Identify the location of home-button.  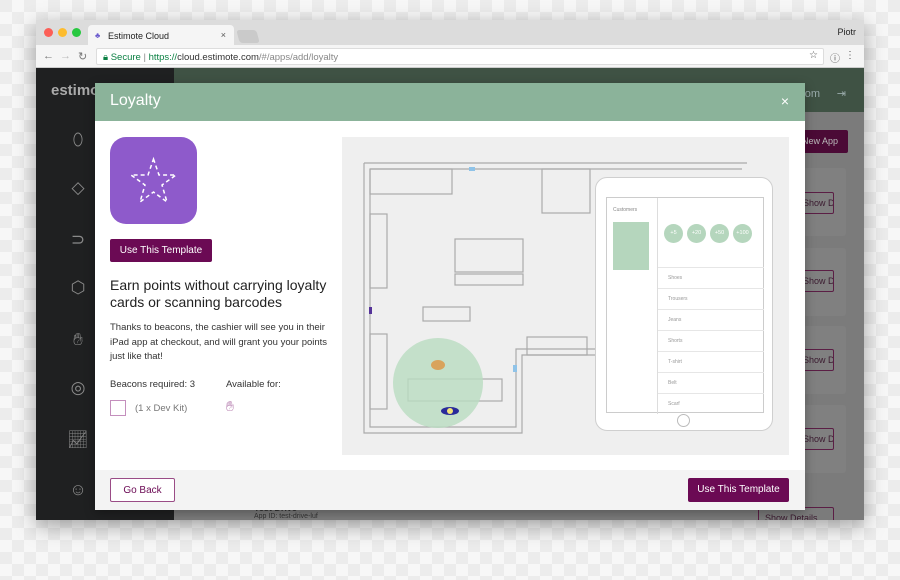
(683, 420).